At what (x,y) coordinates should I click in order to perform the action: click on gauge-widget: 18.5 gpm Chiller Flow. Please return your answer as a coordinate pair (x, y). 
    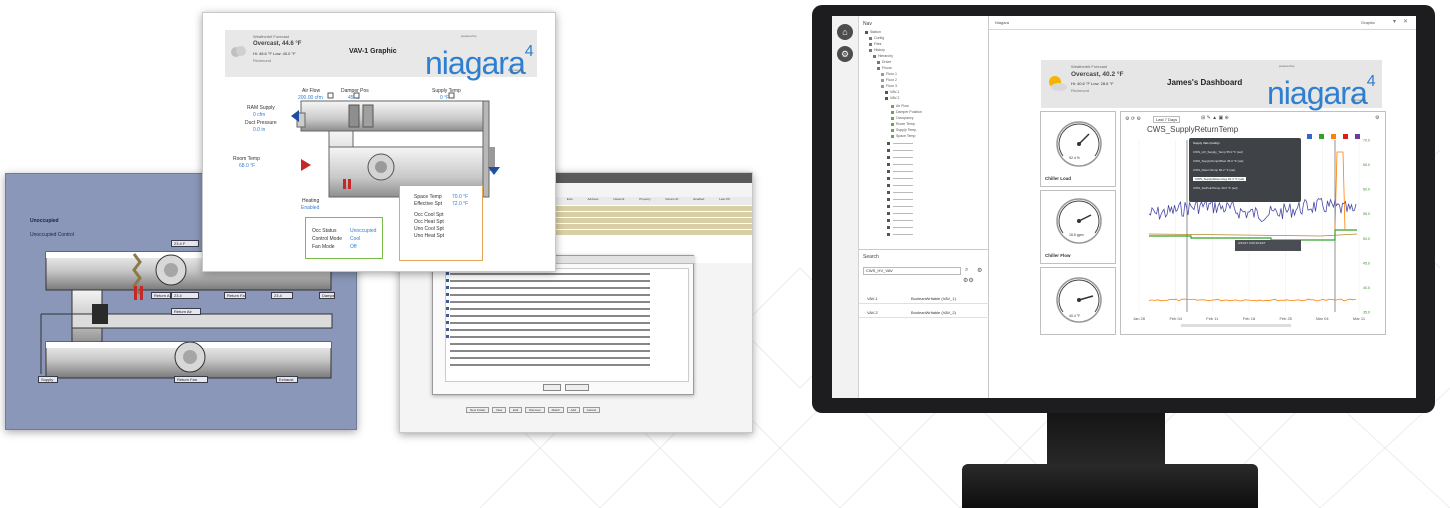
    Looking at the image, I should click on (1078, 227).